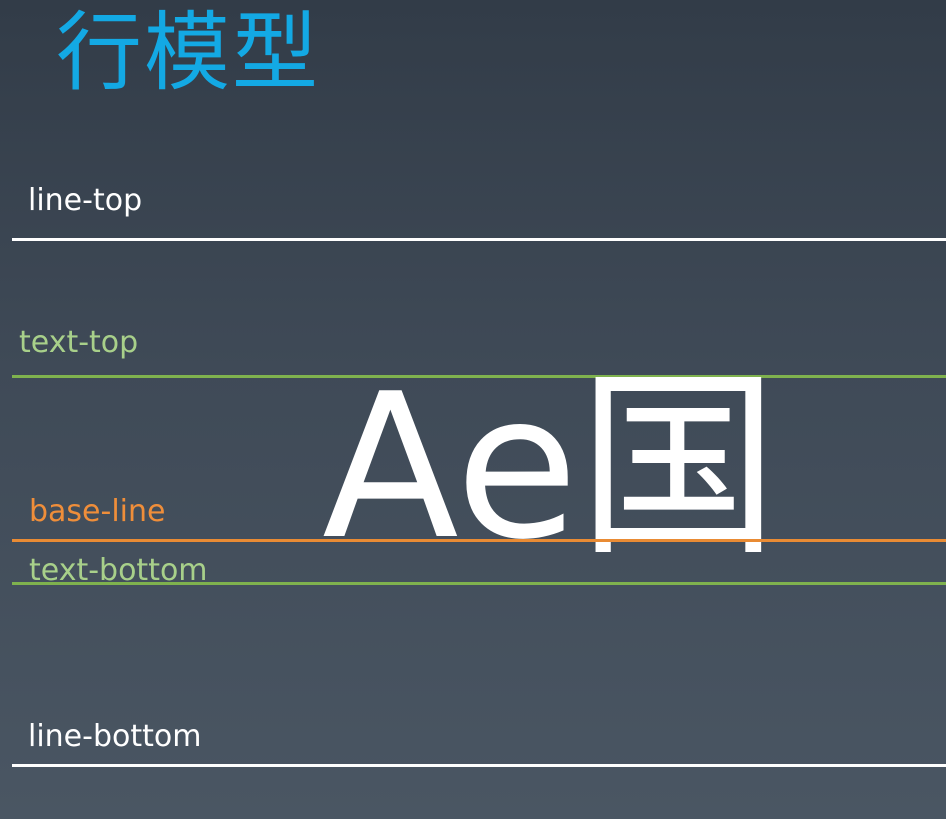 The height and width of the screenshot is (819, 946). Describe the element at coordinates (79, 342) in the screenshot. I see `text-top-label: text-top` at that location.